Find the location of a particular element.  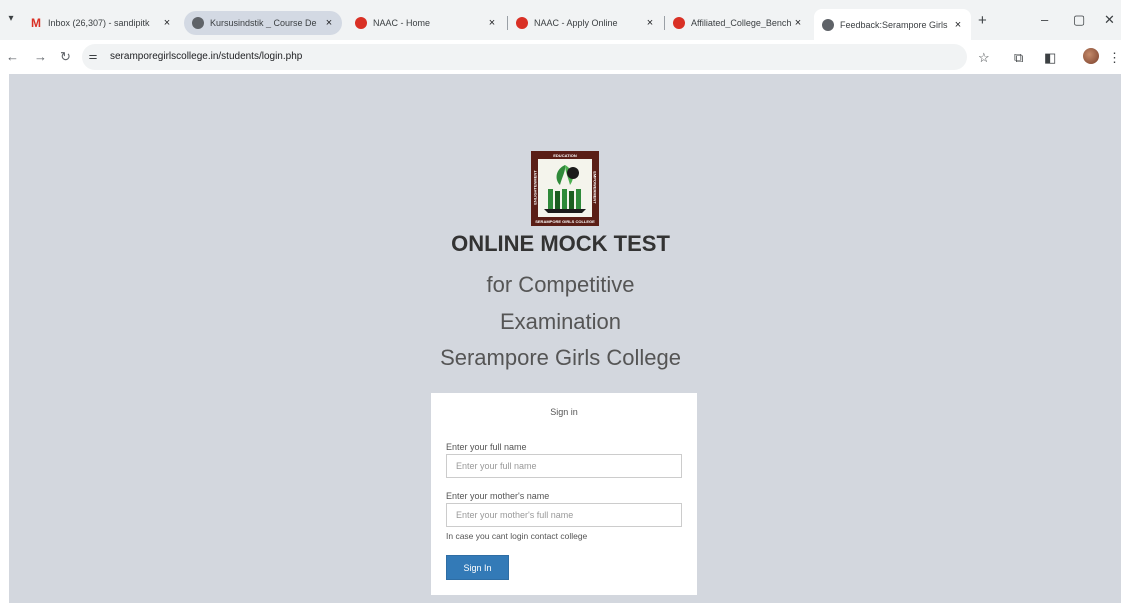

forward-arrow-icon: → is located at coordinates (40, 57).